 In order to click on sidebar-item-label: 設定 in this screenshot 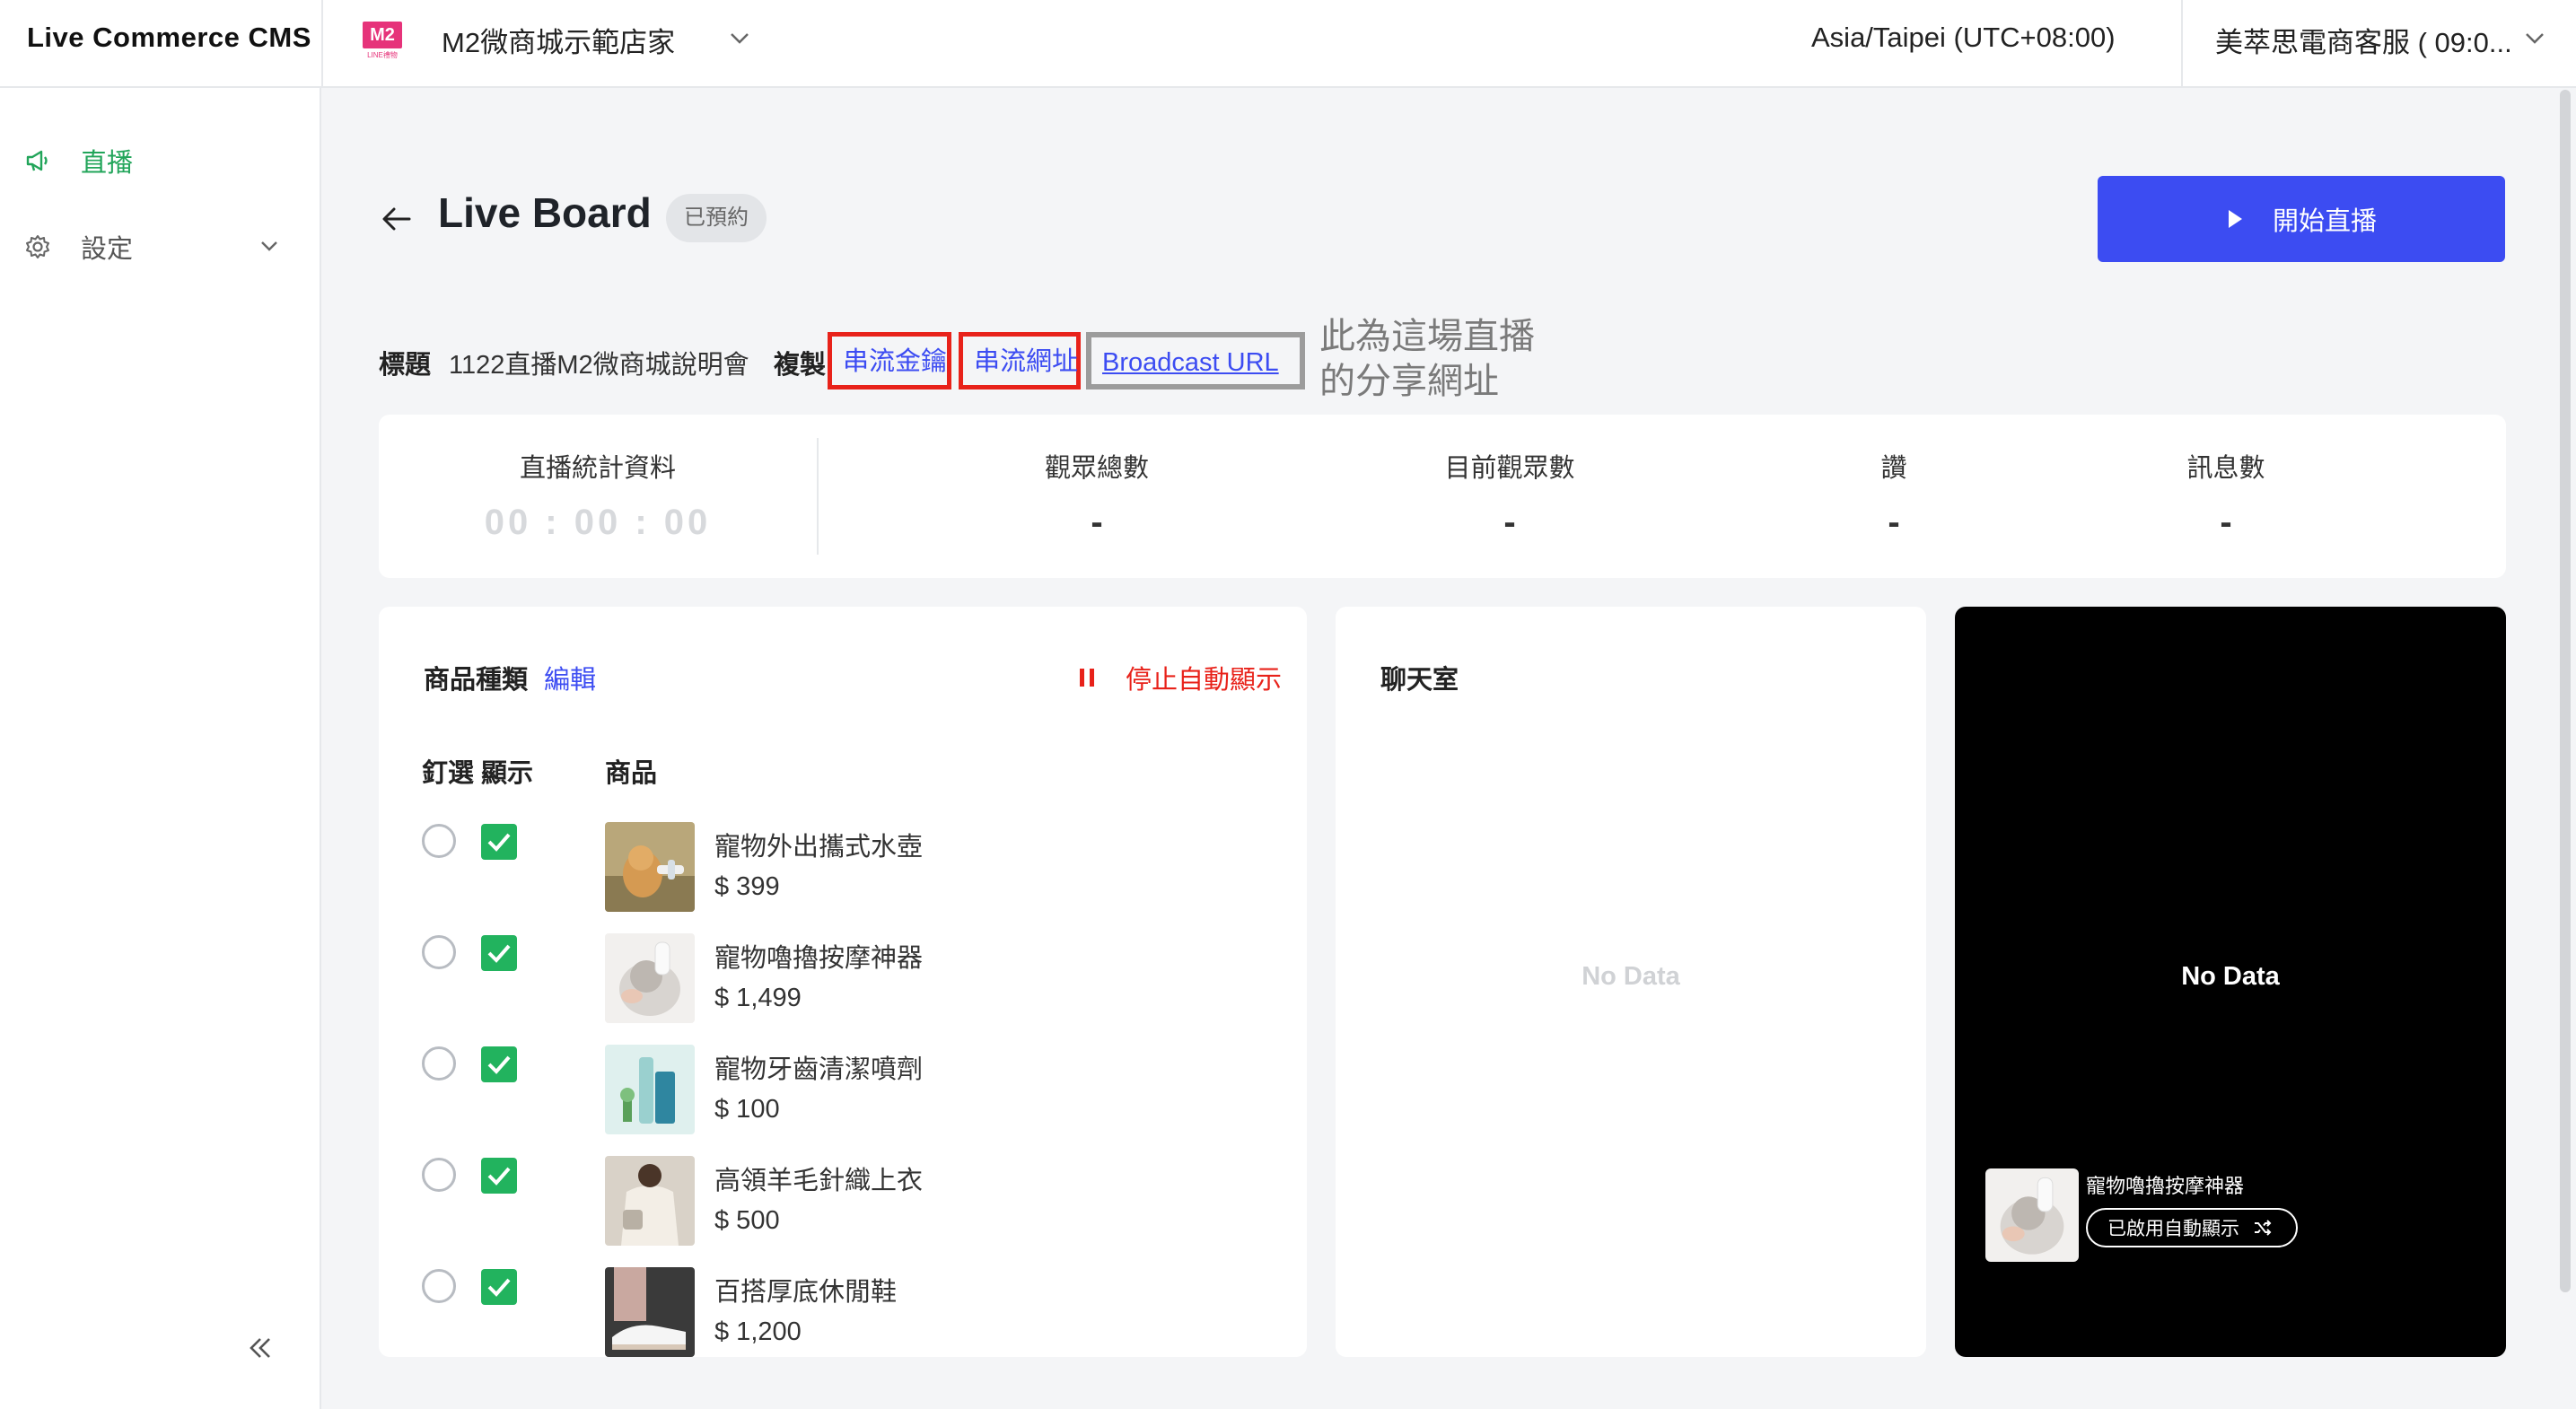, I will do `click(107, 249)`.